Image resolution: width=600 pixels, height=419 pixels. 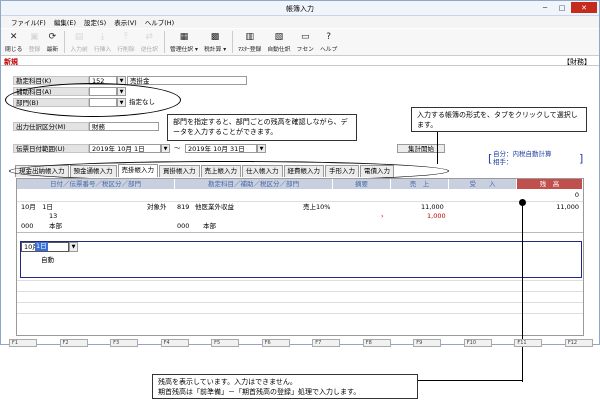 What do you see at coordinates (28, 22) in the screenshot?
I see `menu-file: ファイル(F)` at bounding box center [28, 22].